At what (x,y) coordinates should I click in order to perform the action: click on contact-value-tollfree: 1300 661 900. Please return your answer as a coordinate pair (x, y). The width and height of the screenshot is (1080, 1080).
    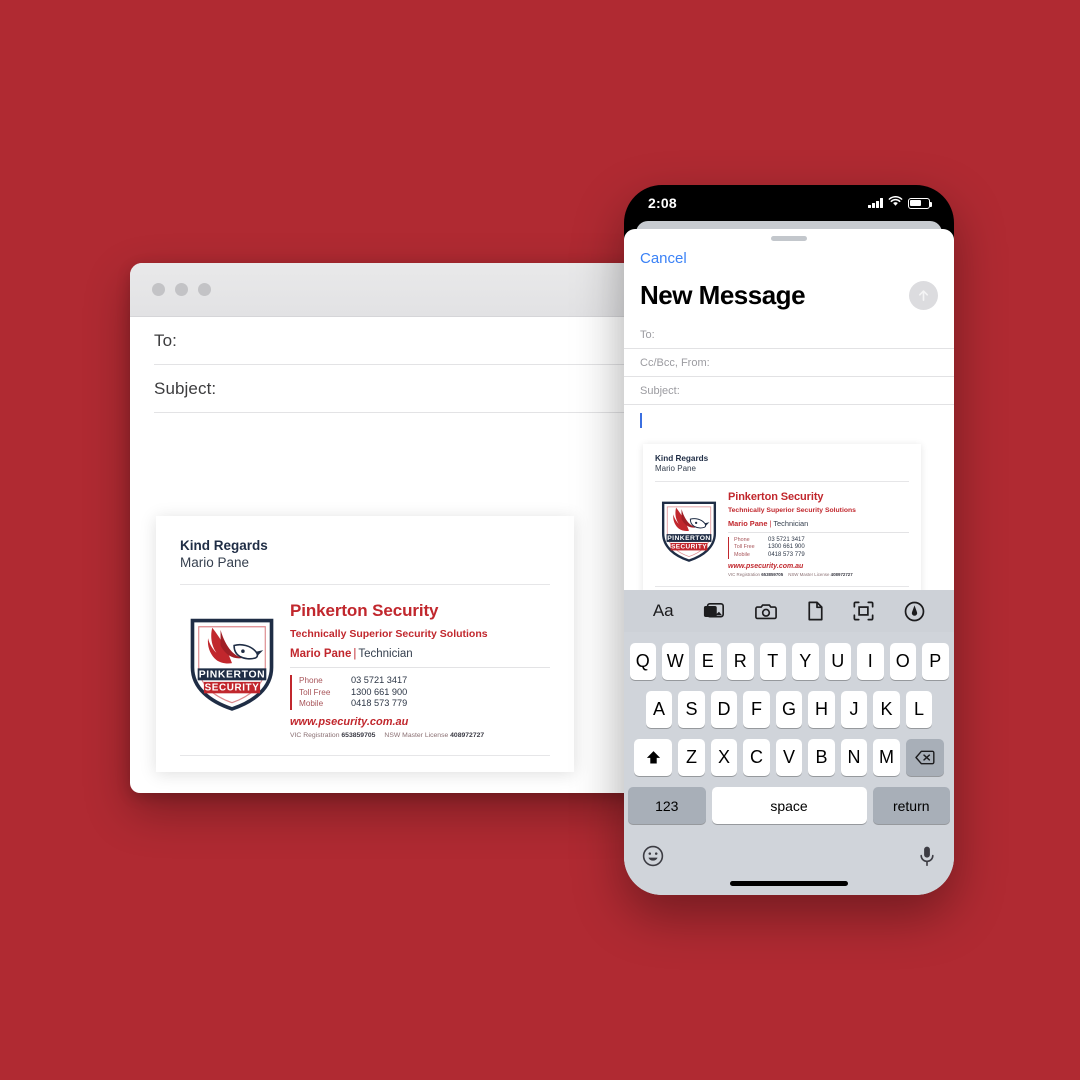
    Looking at the image, I should click on (786, 547).